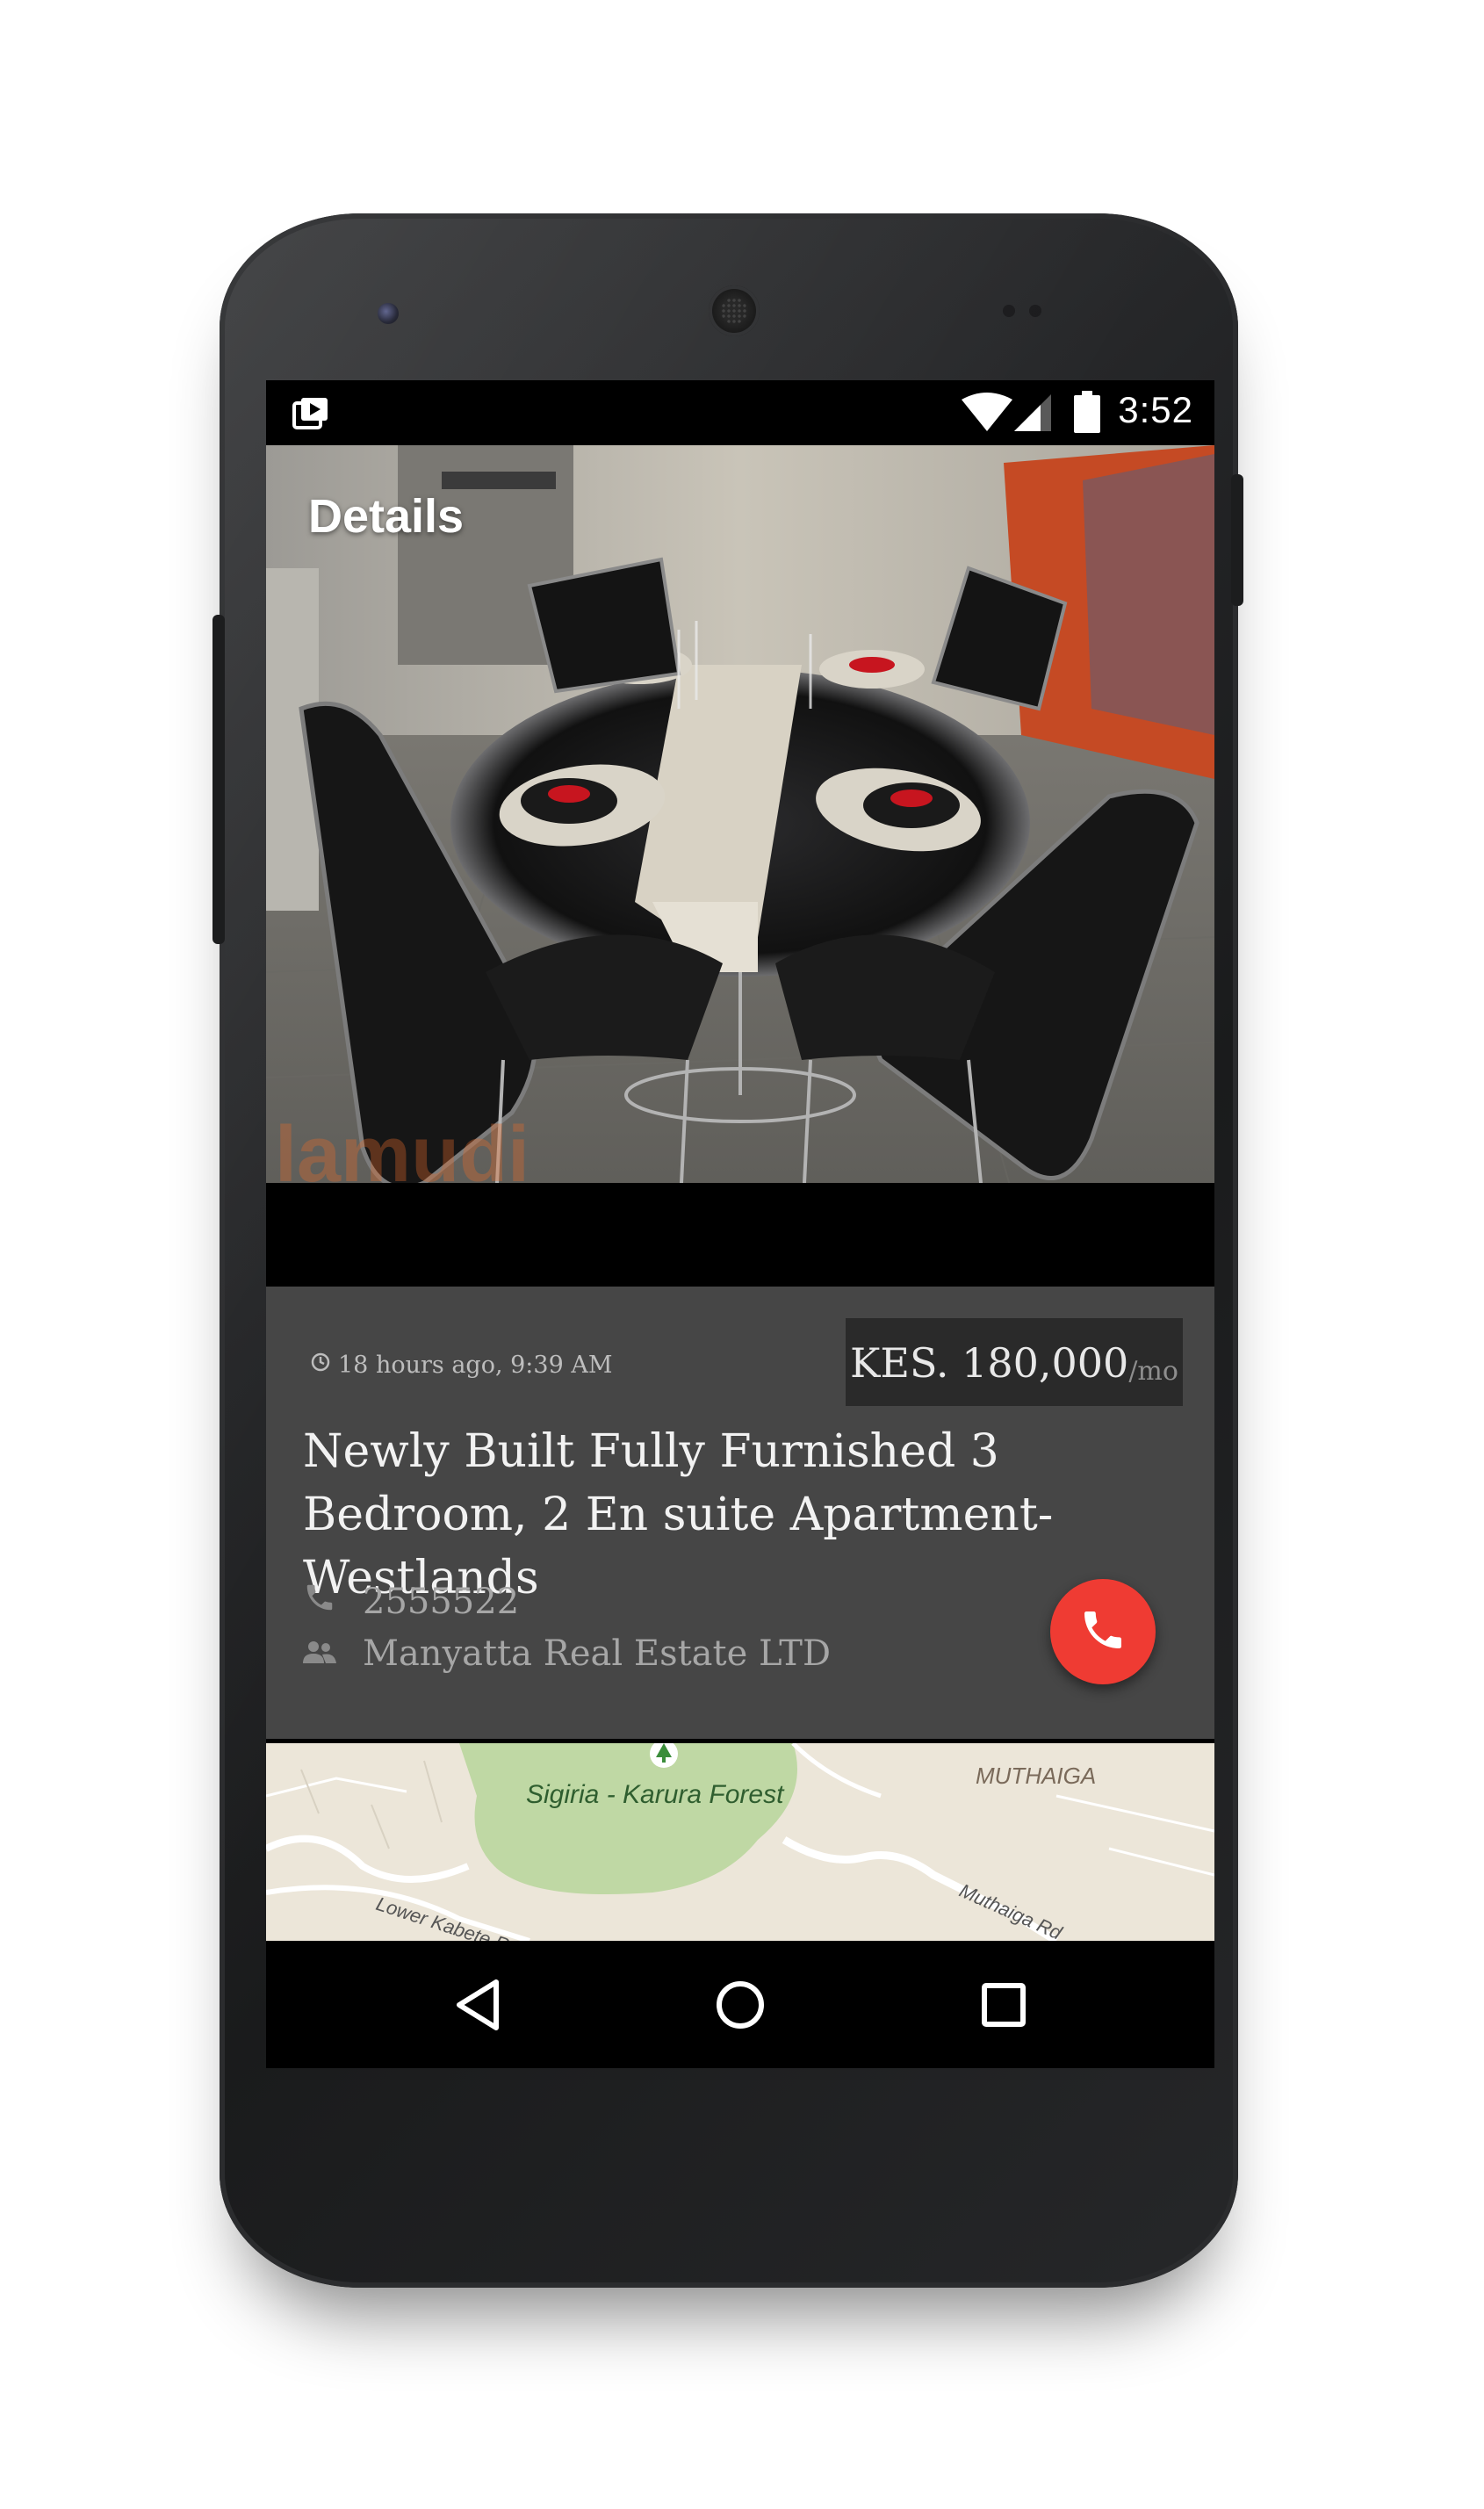  I want to click on price-unit: /mo, so click(1153, 1371).